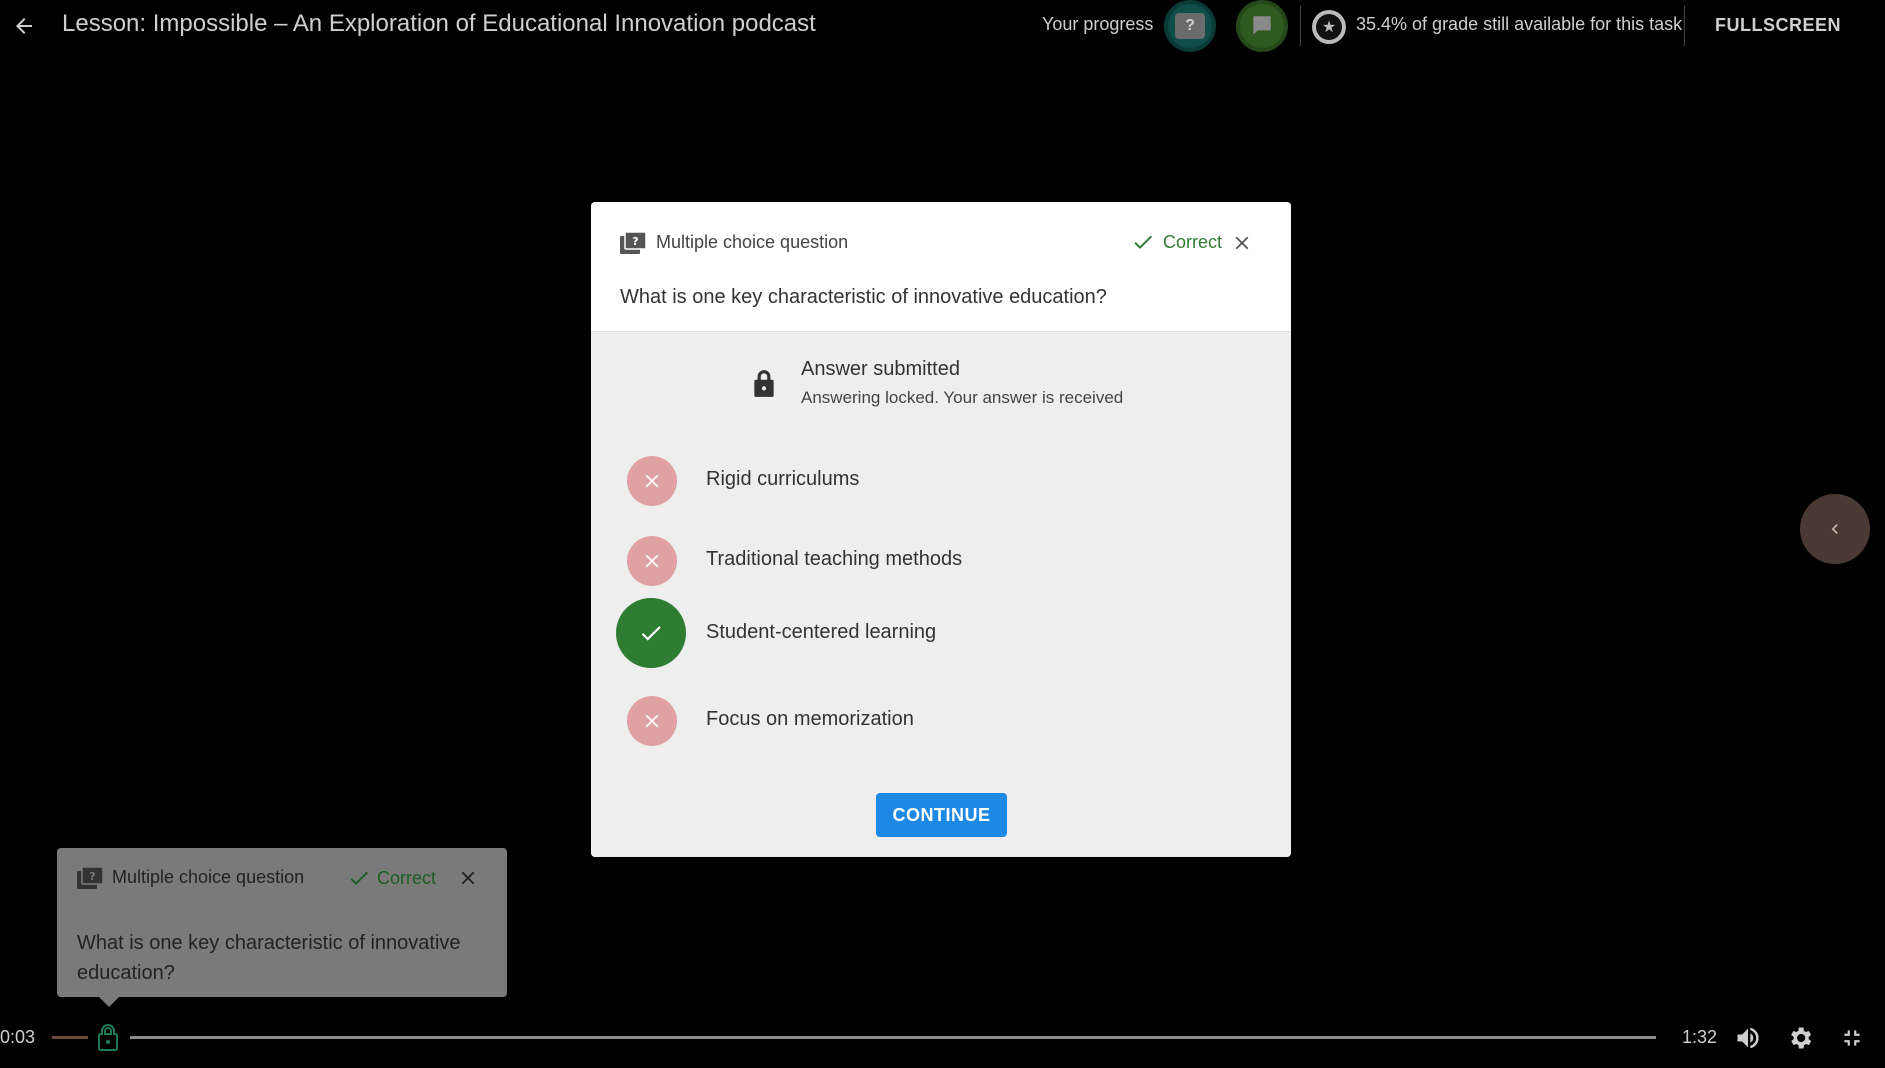  I want to click on answer-option: Rigid curriculums, so click(926, 480).